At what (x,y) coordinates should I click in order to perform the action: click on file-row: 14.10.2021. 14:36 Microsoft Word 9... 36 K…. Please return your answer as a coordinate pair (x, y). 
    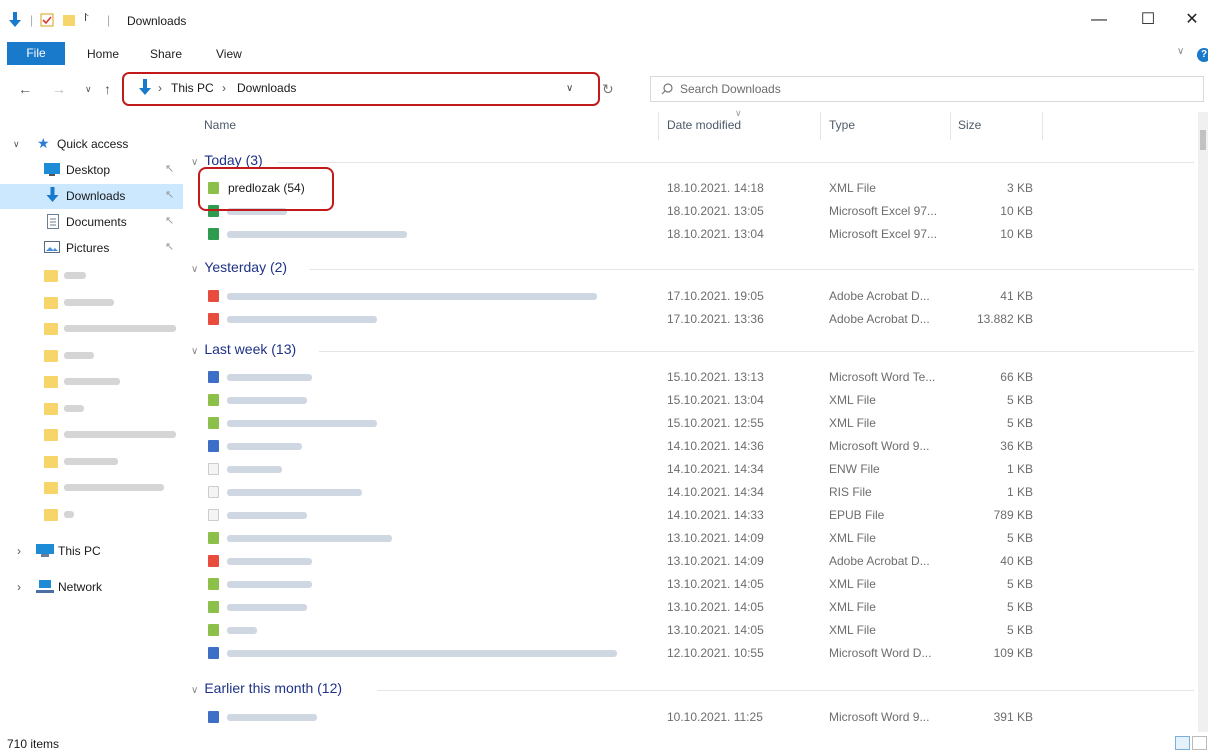
    Looking at the image, I should click on (692, 446).